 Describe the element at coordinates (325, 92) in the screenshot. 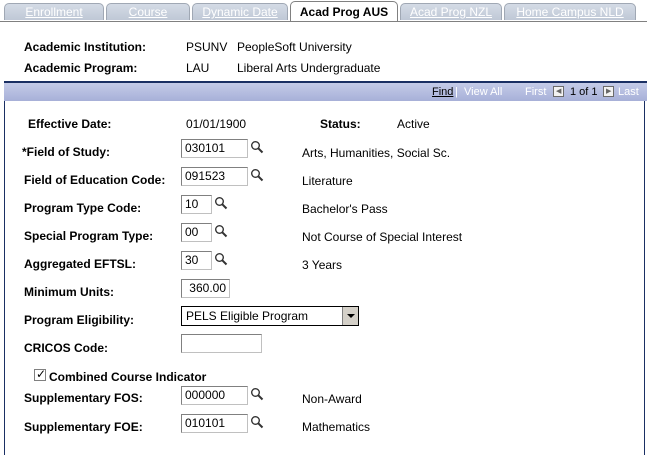

I see `scroll-nav-band: Find | View All First ◀ 1 of 1 ▶ Last` at that location.